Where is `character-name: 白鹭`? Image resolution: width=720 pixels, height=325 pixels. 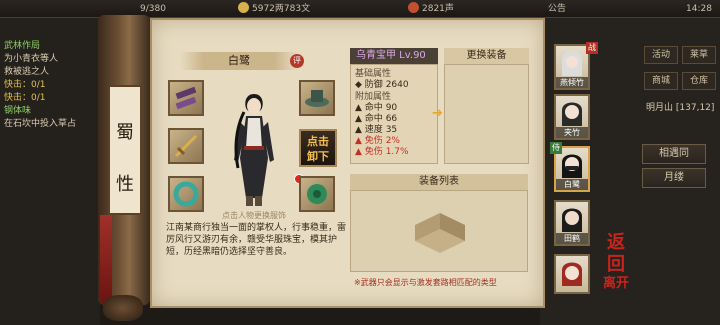
character-name: 白鹭 is located at coordinates (239, 60).